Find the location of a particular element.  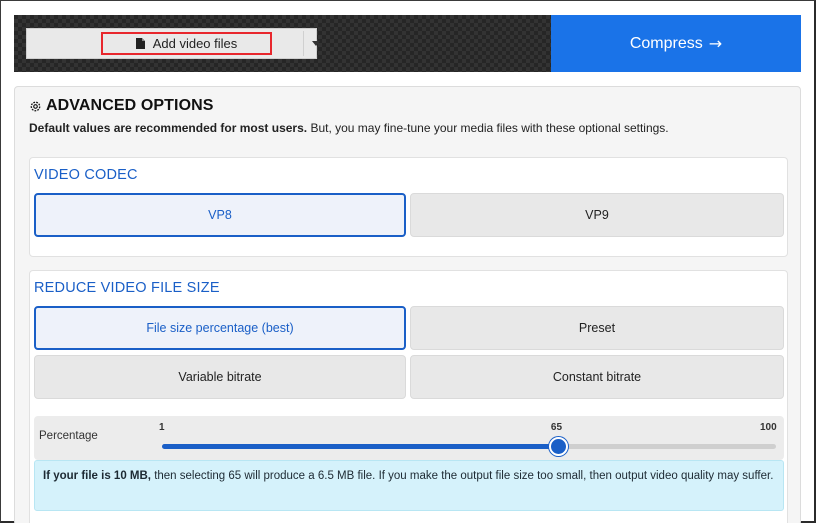

arrow-right-icon: → is located at coordinates (715, 43).